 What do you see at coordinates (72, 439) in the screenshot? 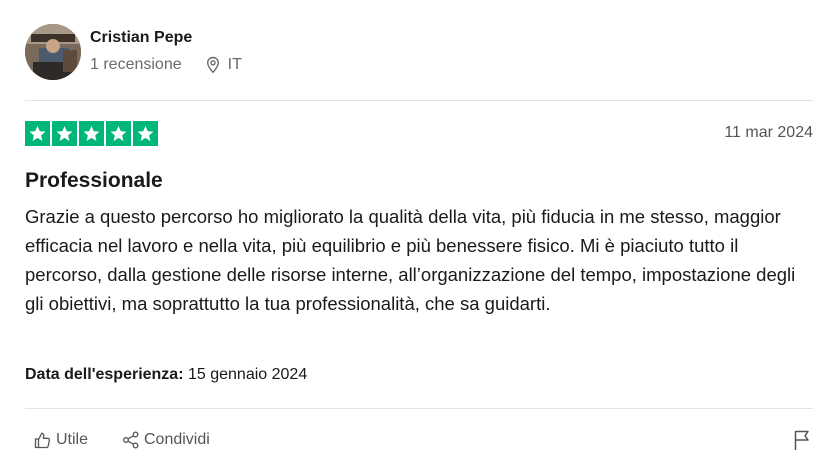
I see `useful-label: Utile` at bounding box center [72, 439].